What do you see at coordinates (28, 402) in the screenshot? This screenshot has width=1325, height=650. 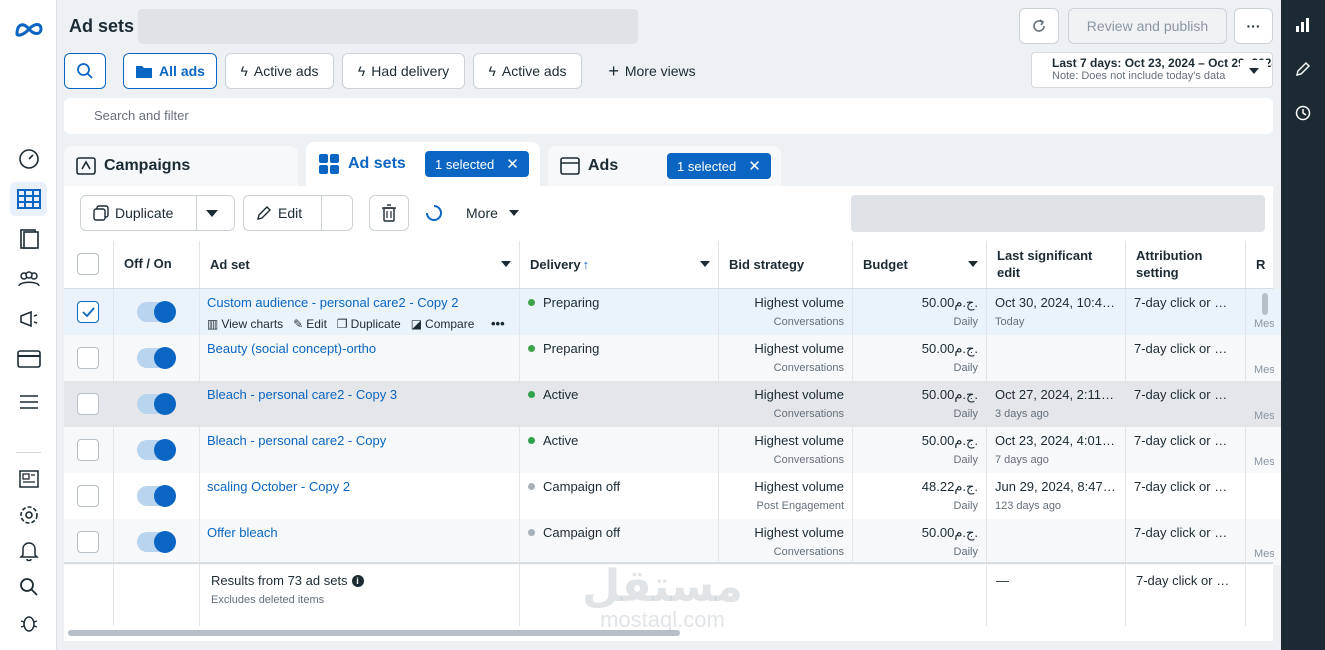 I see `menu-icon` at bounding box center [28, 402].